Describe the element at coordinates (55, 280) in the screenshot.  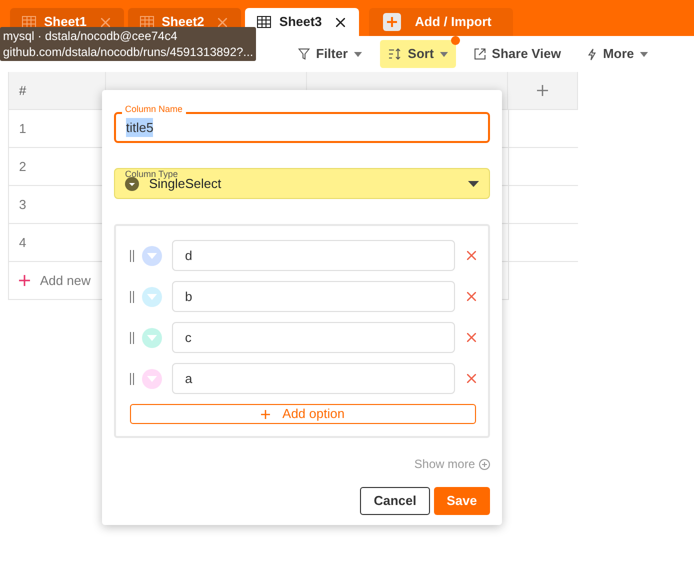
I see `add-row-button: Add new` at that location.